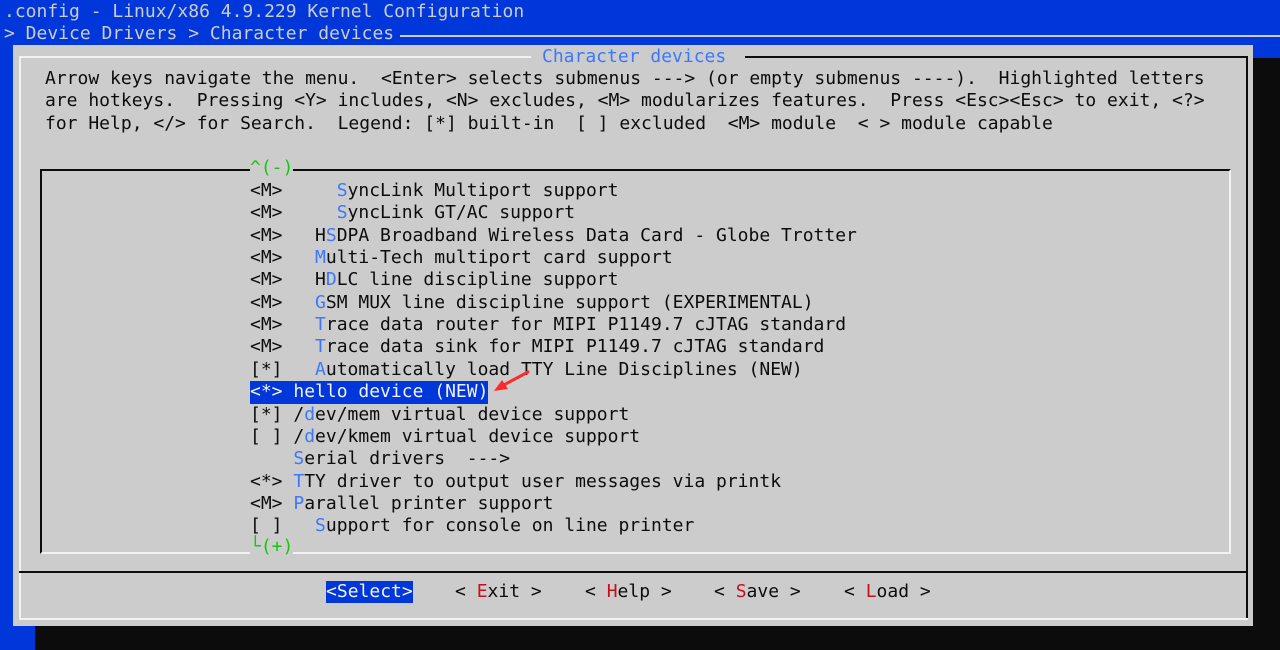  I want to click on menu-item: [*] /dev/mem virtual device support, so click(439, 415).